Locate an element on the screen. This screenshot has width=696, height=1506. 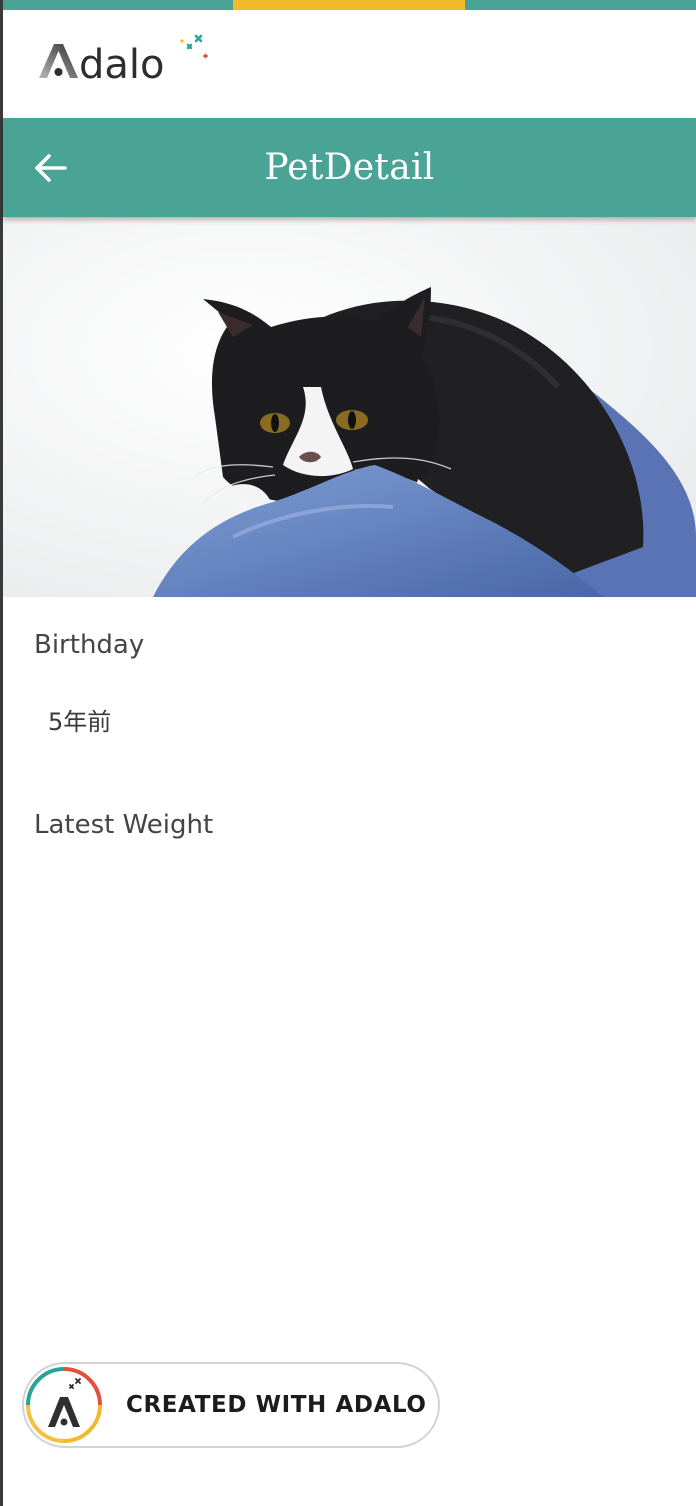
nav-bar: PetDetail is located at coordinates (349, 167).